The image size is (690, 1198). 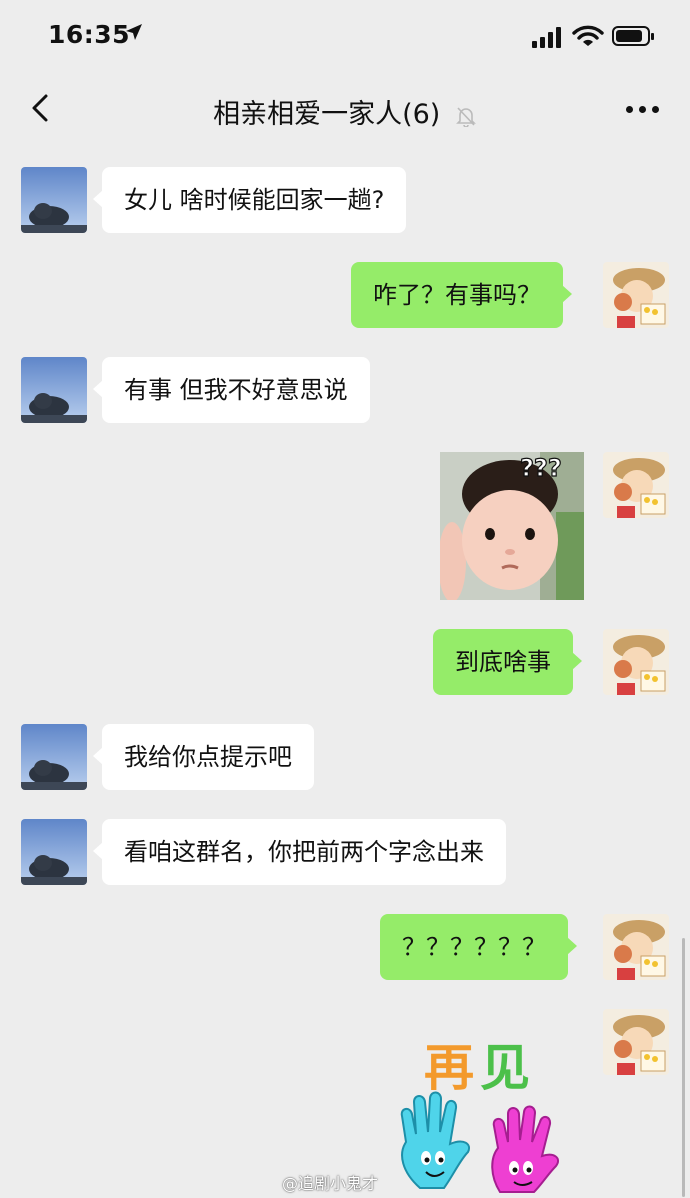 I want to click on chat-title-row: 相亲相爱一家人(6), so click(x=345, y=111).